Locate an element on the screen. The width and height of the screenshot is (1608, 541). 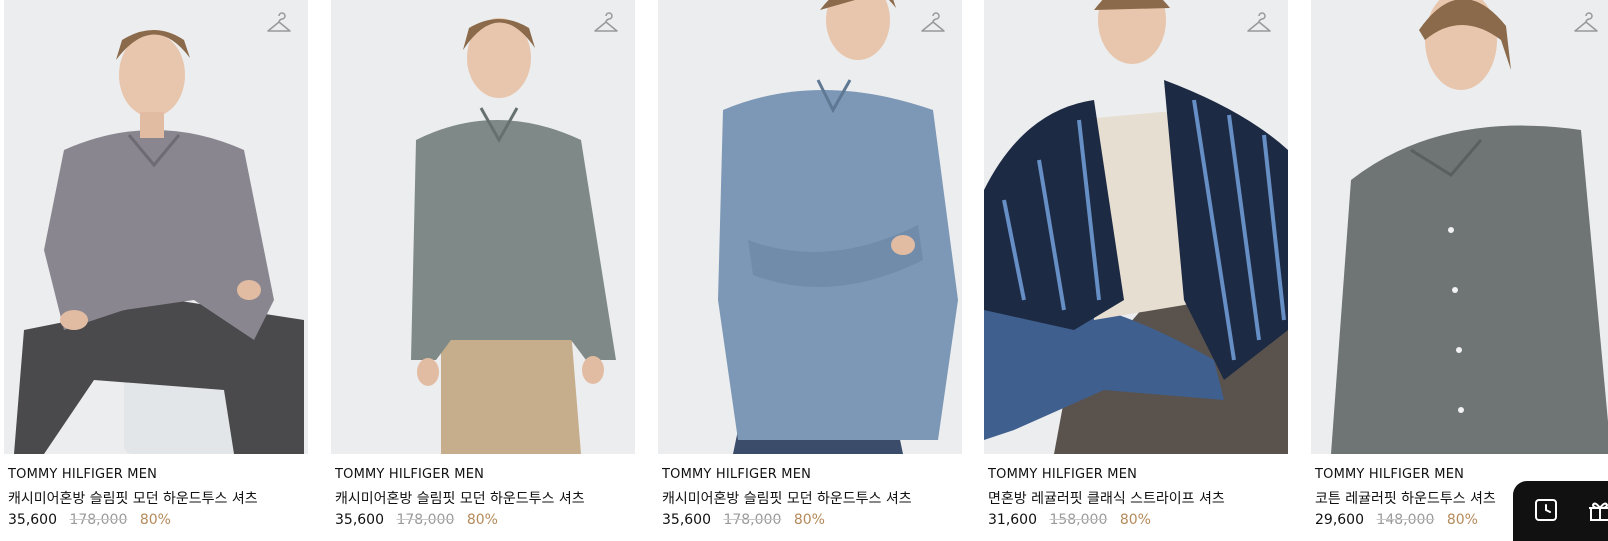
original-price: 148,000 is located at coordinates (1405, 520).